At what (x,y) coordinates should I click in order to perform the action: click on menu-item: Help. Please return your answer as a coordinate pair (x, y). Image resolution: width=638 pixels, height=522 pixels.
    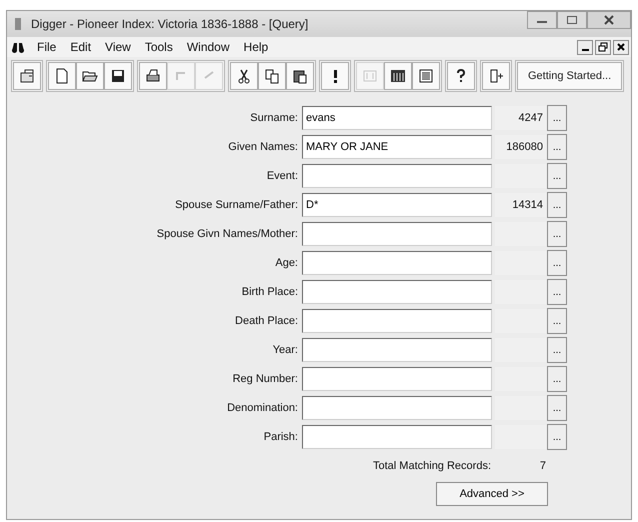
    Looking at the image, I should click on (256, 47).